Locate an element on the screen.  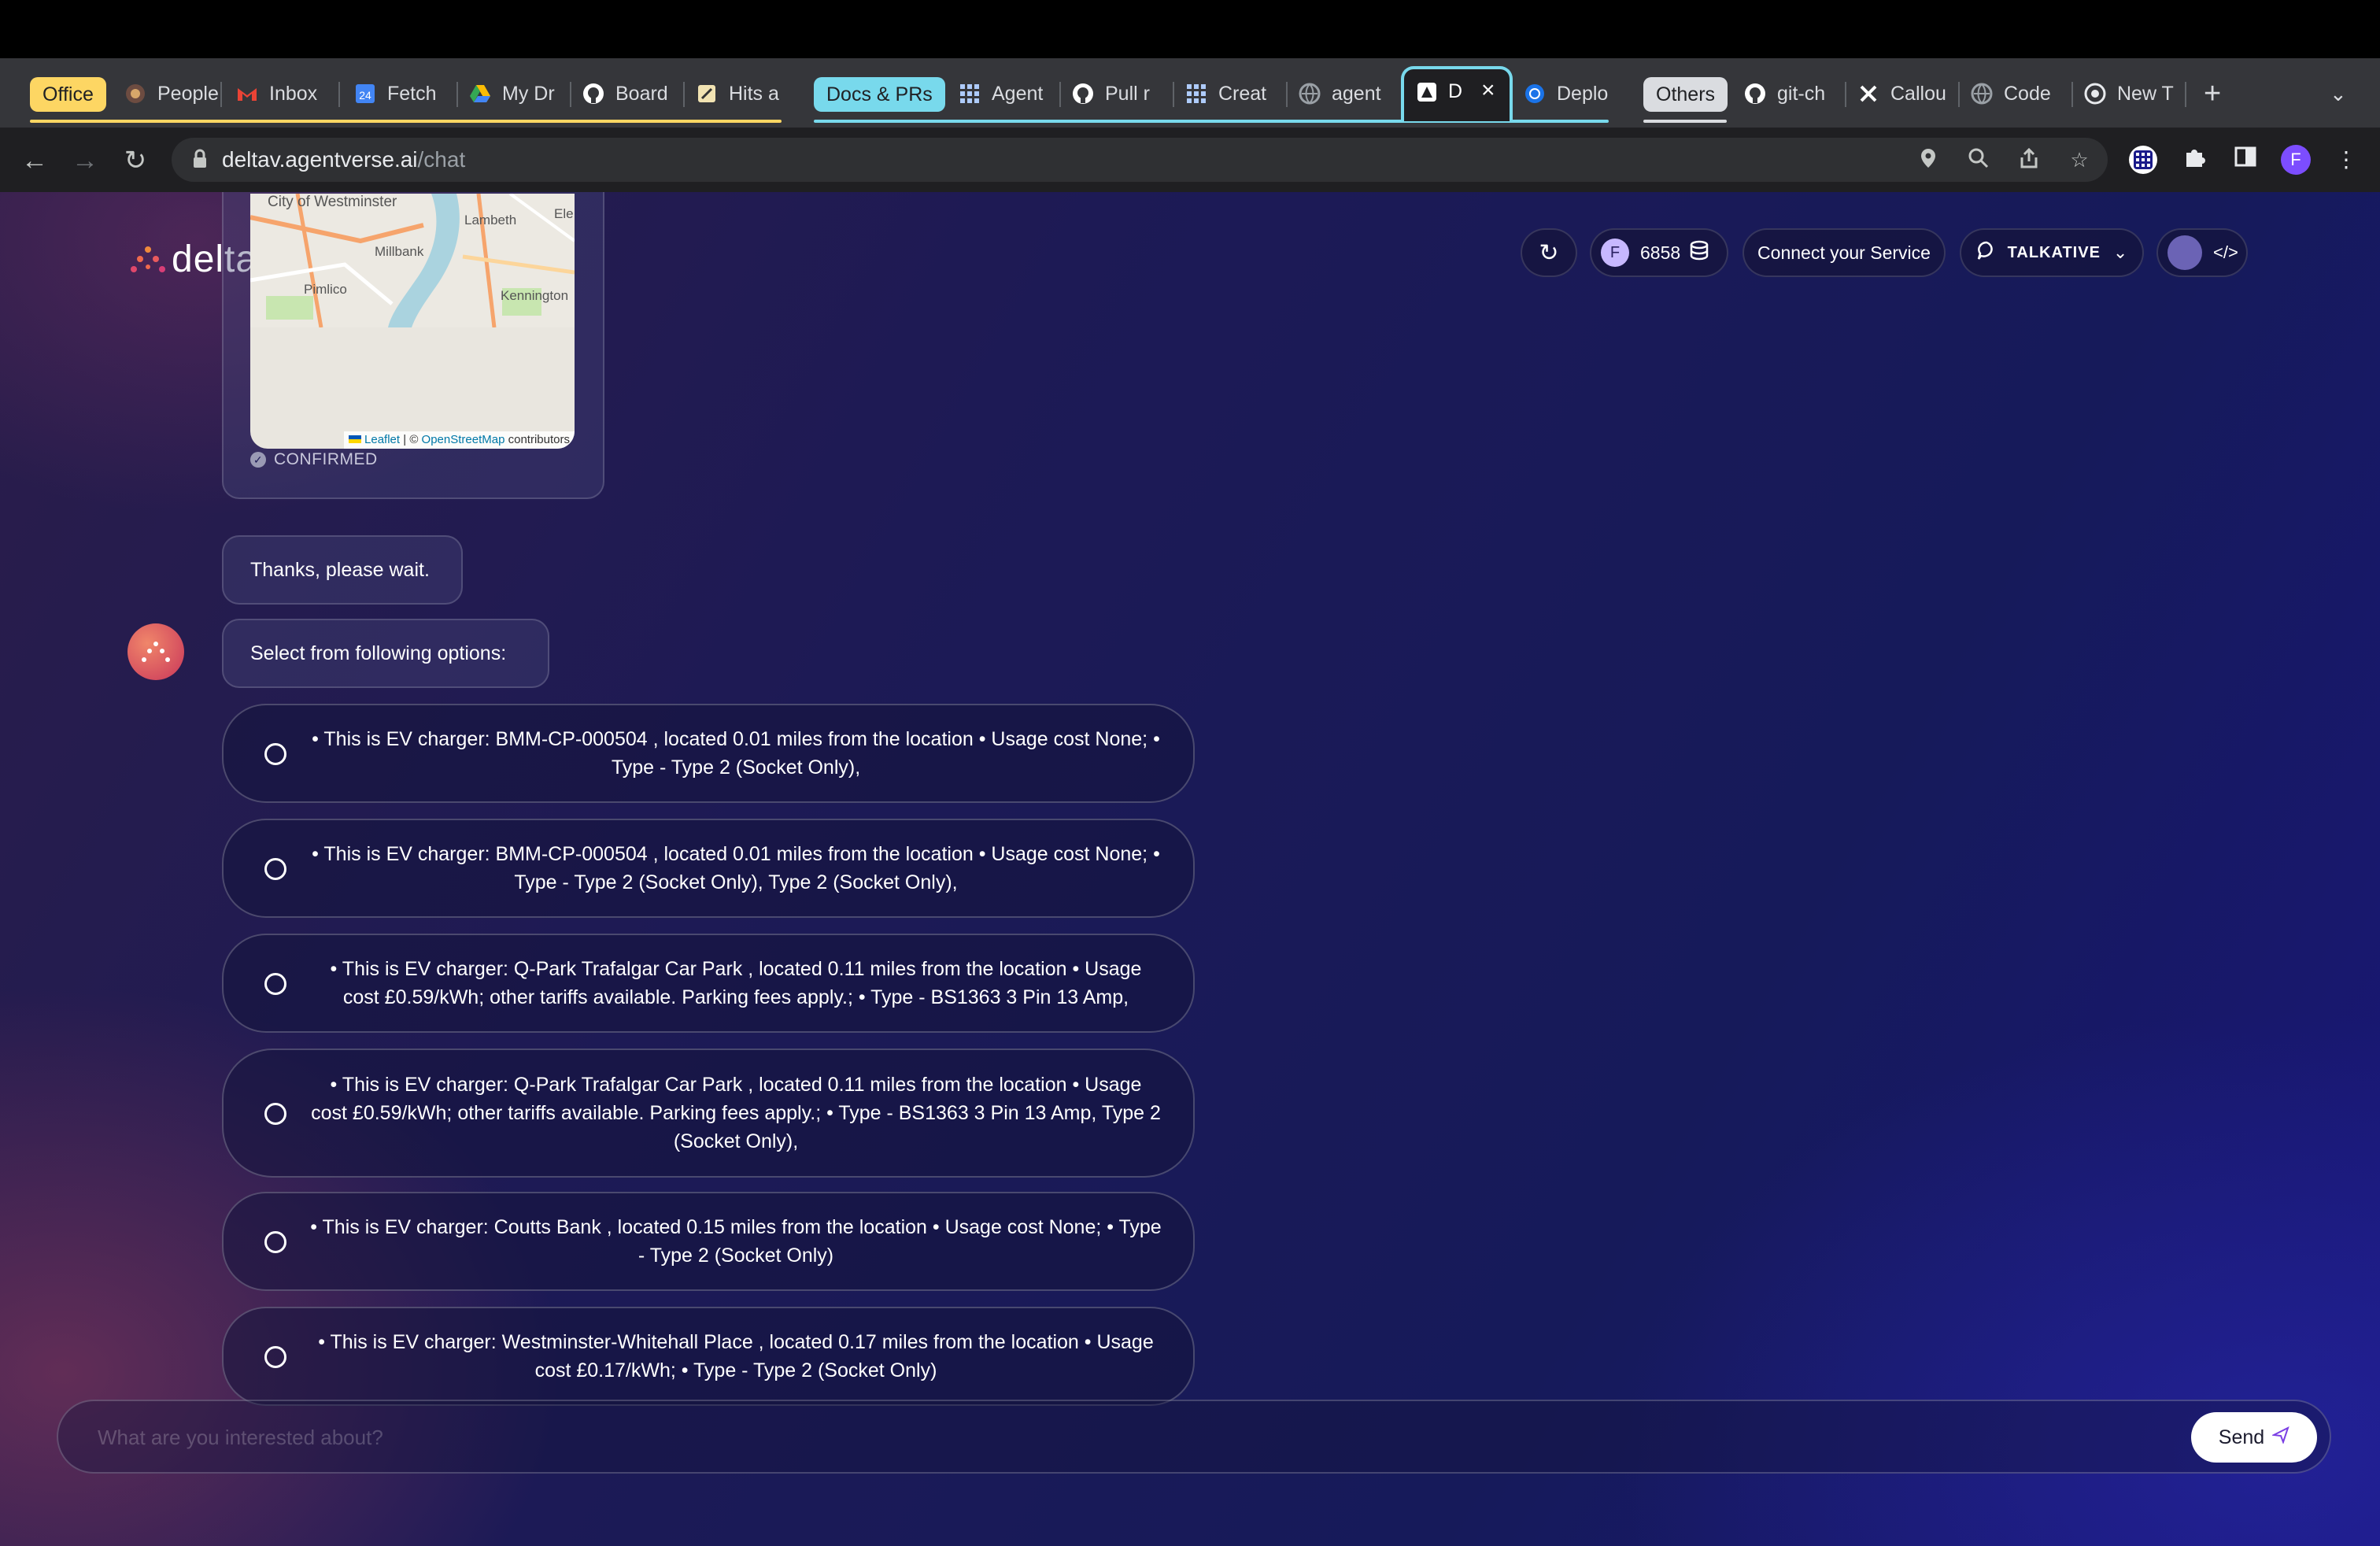
tab-title: Creat is located at coordinates (1242, 94).